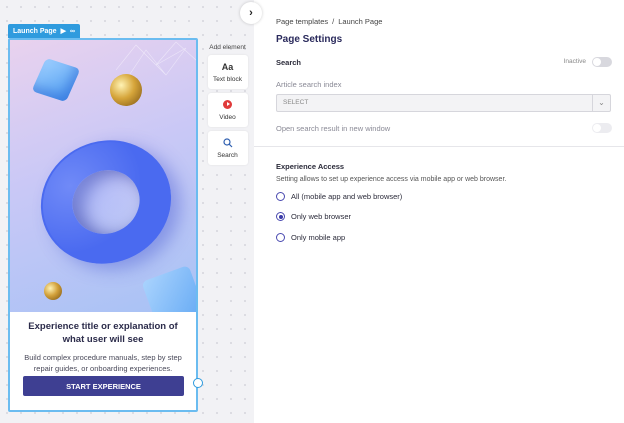  I want to click on experience-access-label: Experience Access, so click(310, 166).